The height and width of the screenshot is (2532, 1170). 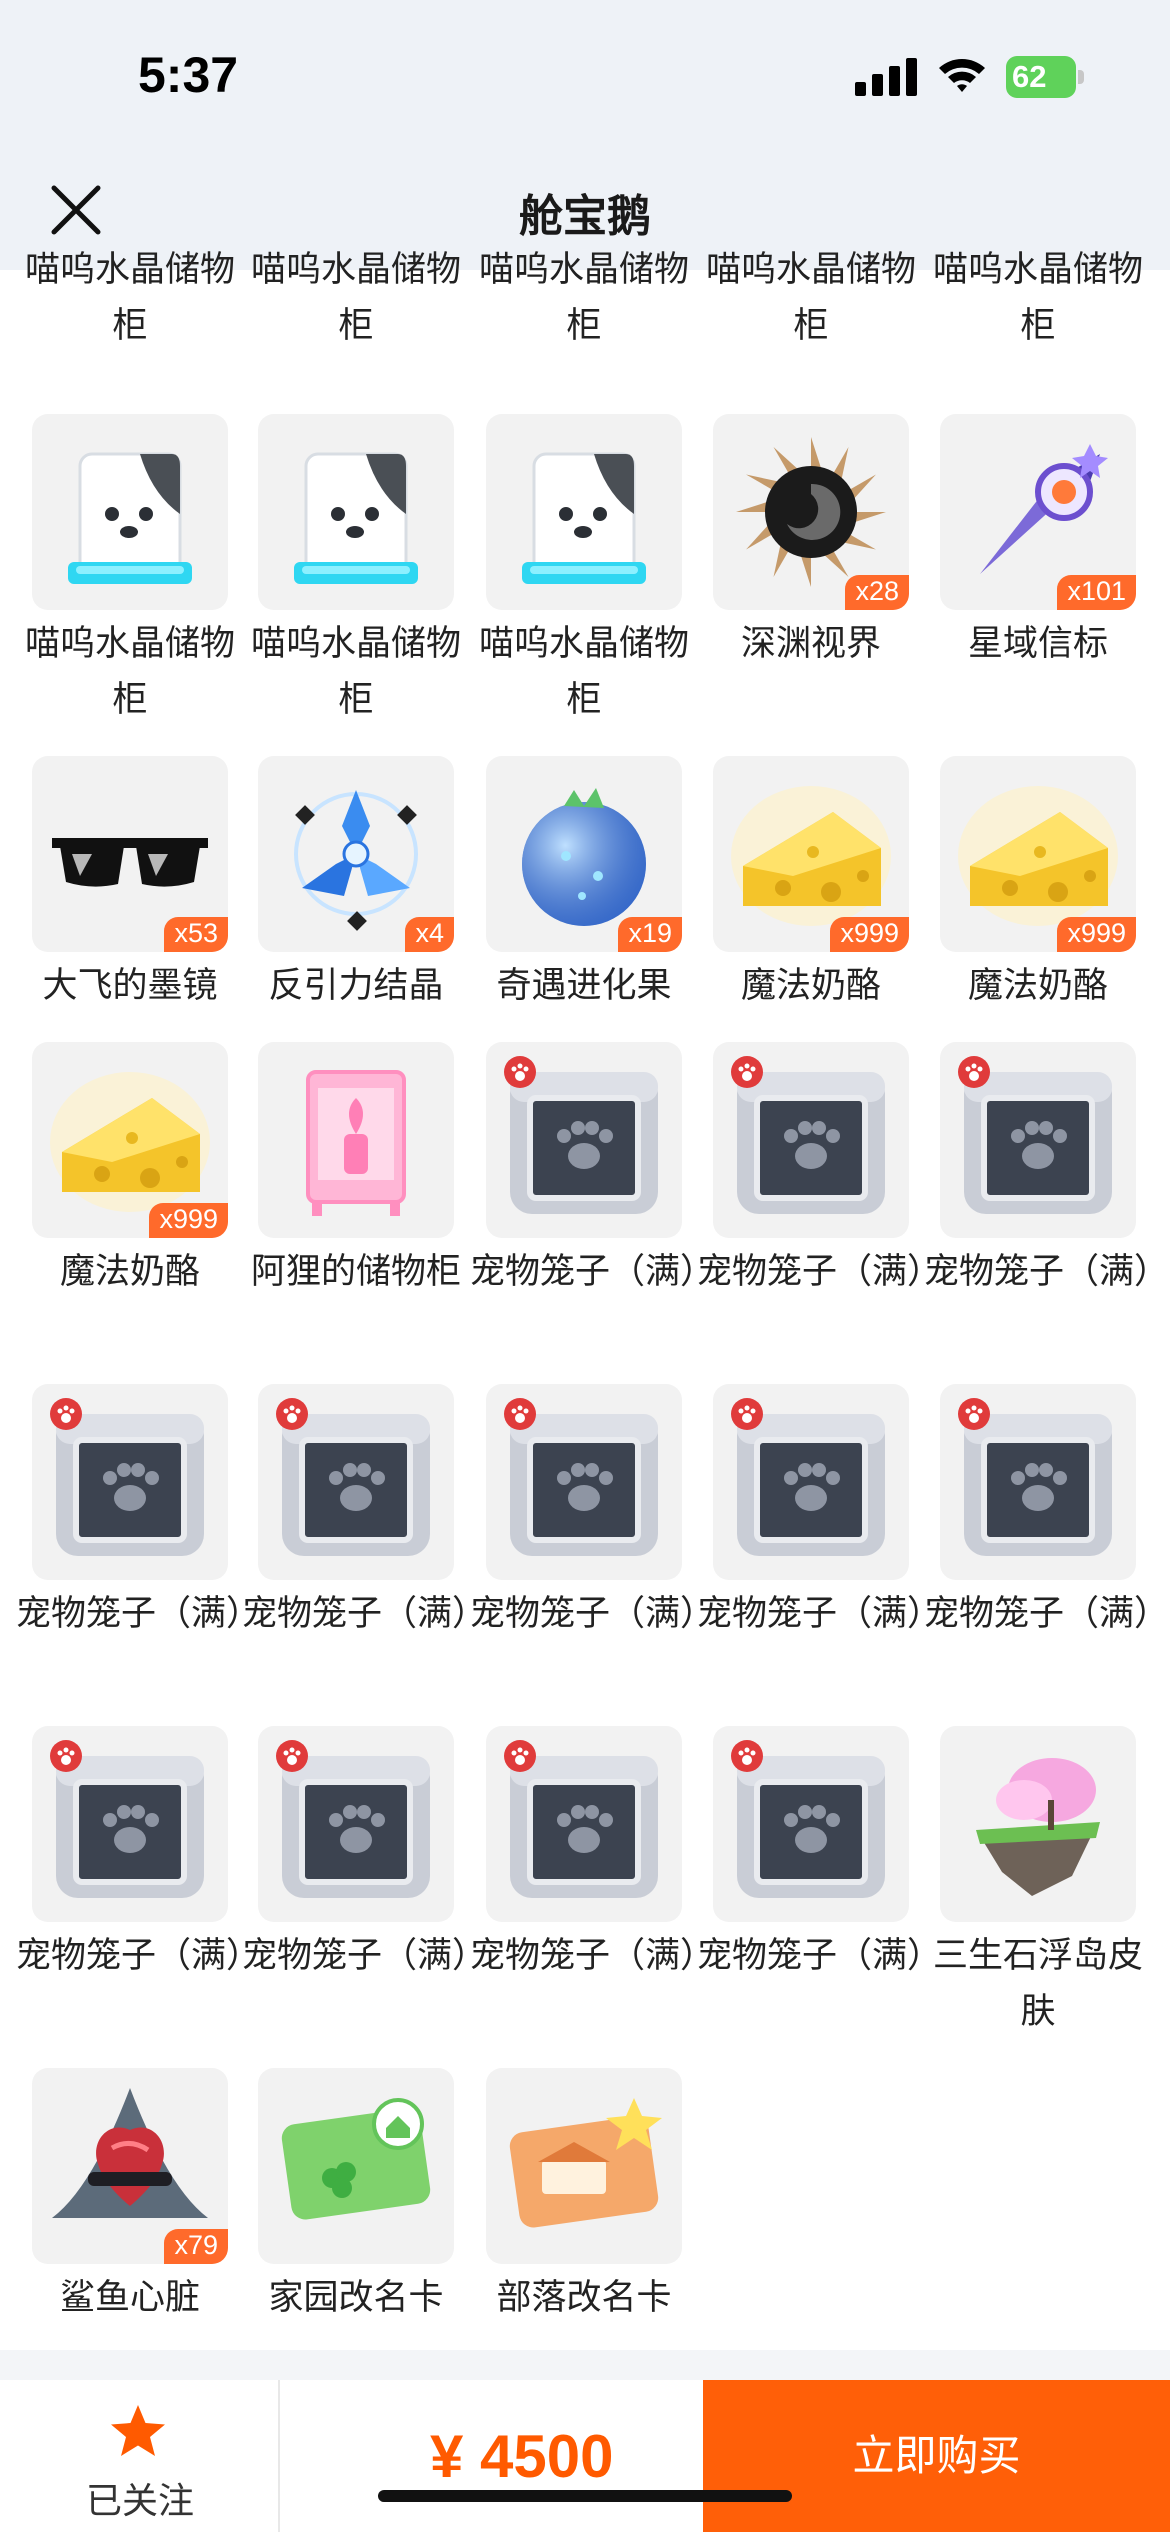 What do you see at coordinates (130, 986) in the screenshot?
I see `item-label: 大飞的墨镜` at bounding box center [130, 986].